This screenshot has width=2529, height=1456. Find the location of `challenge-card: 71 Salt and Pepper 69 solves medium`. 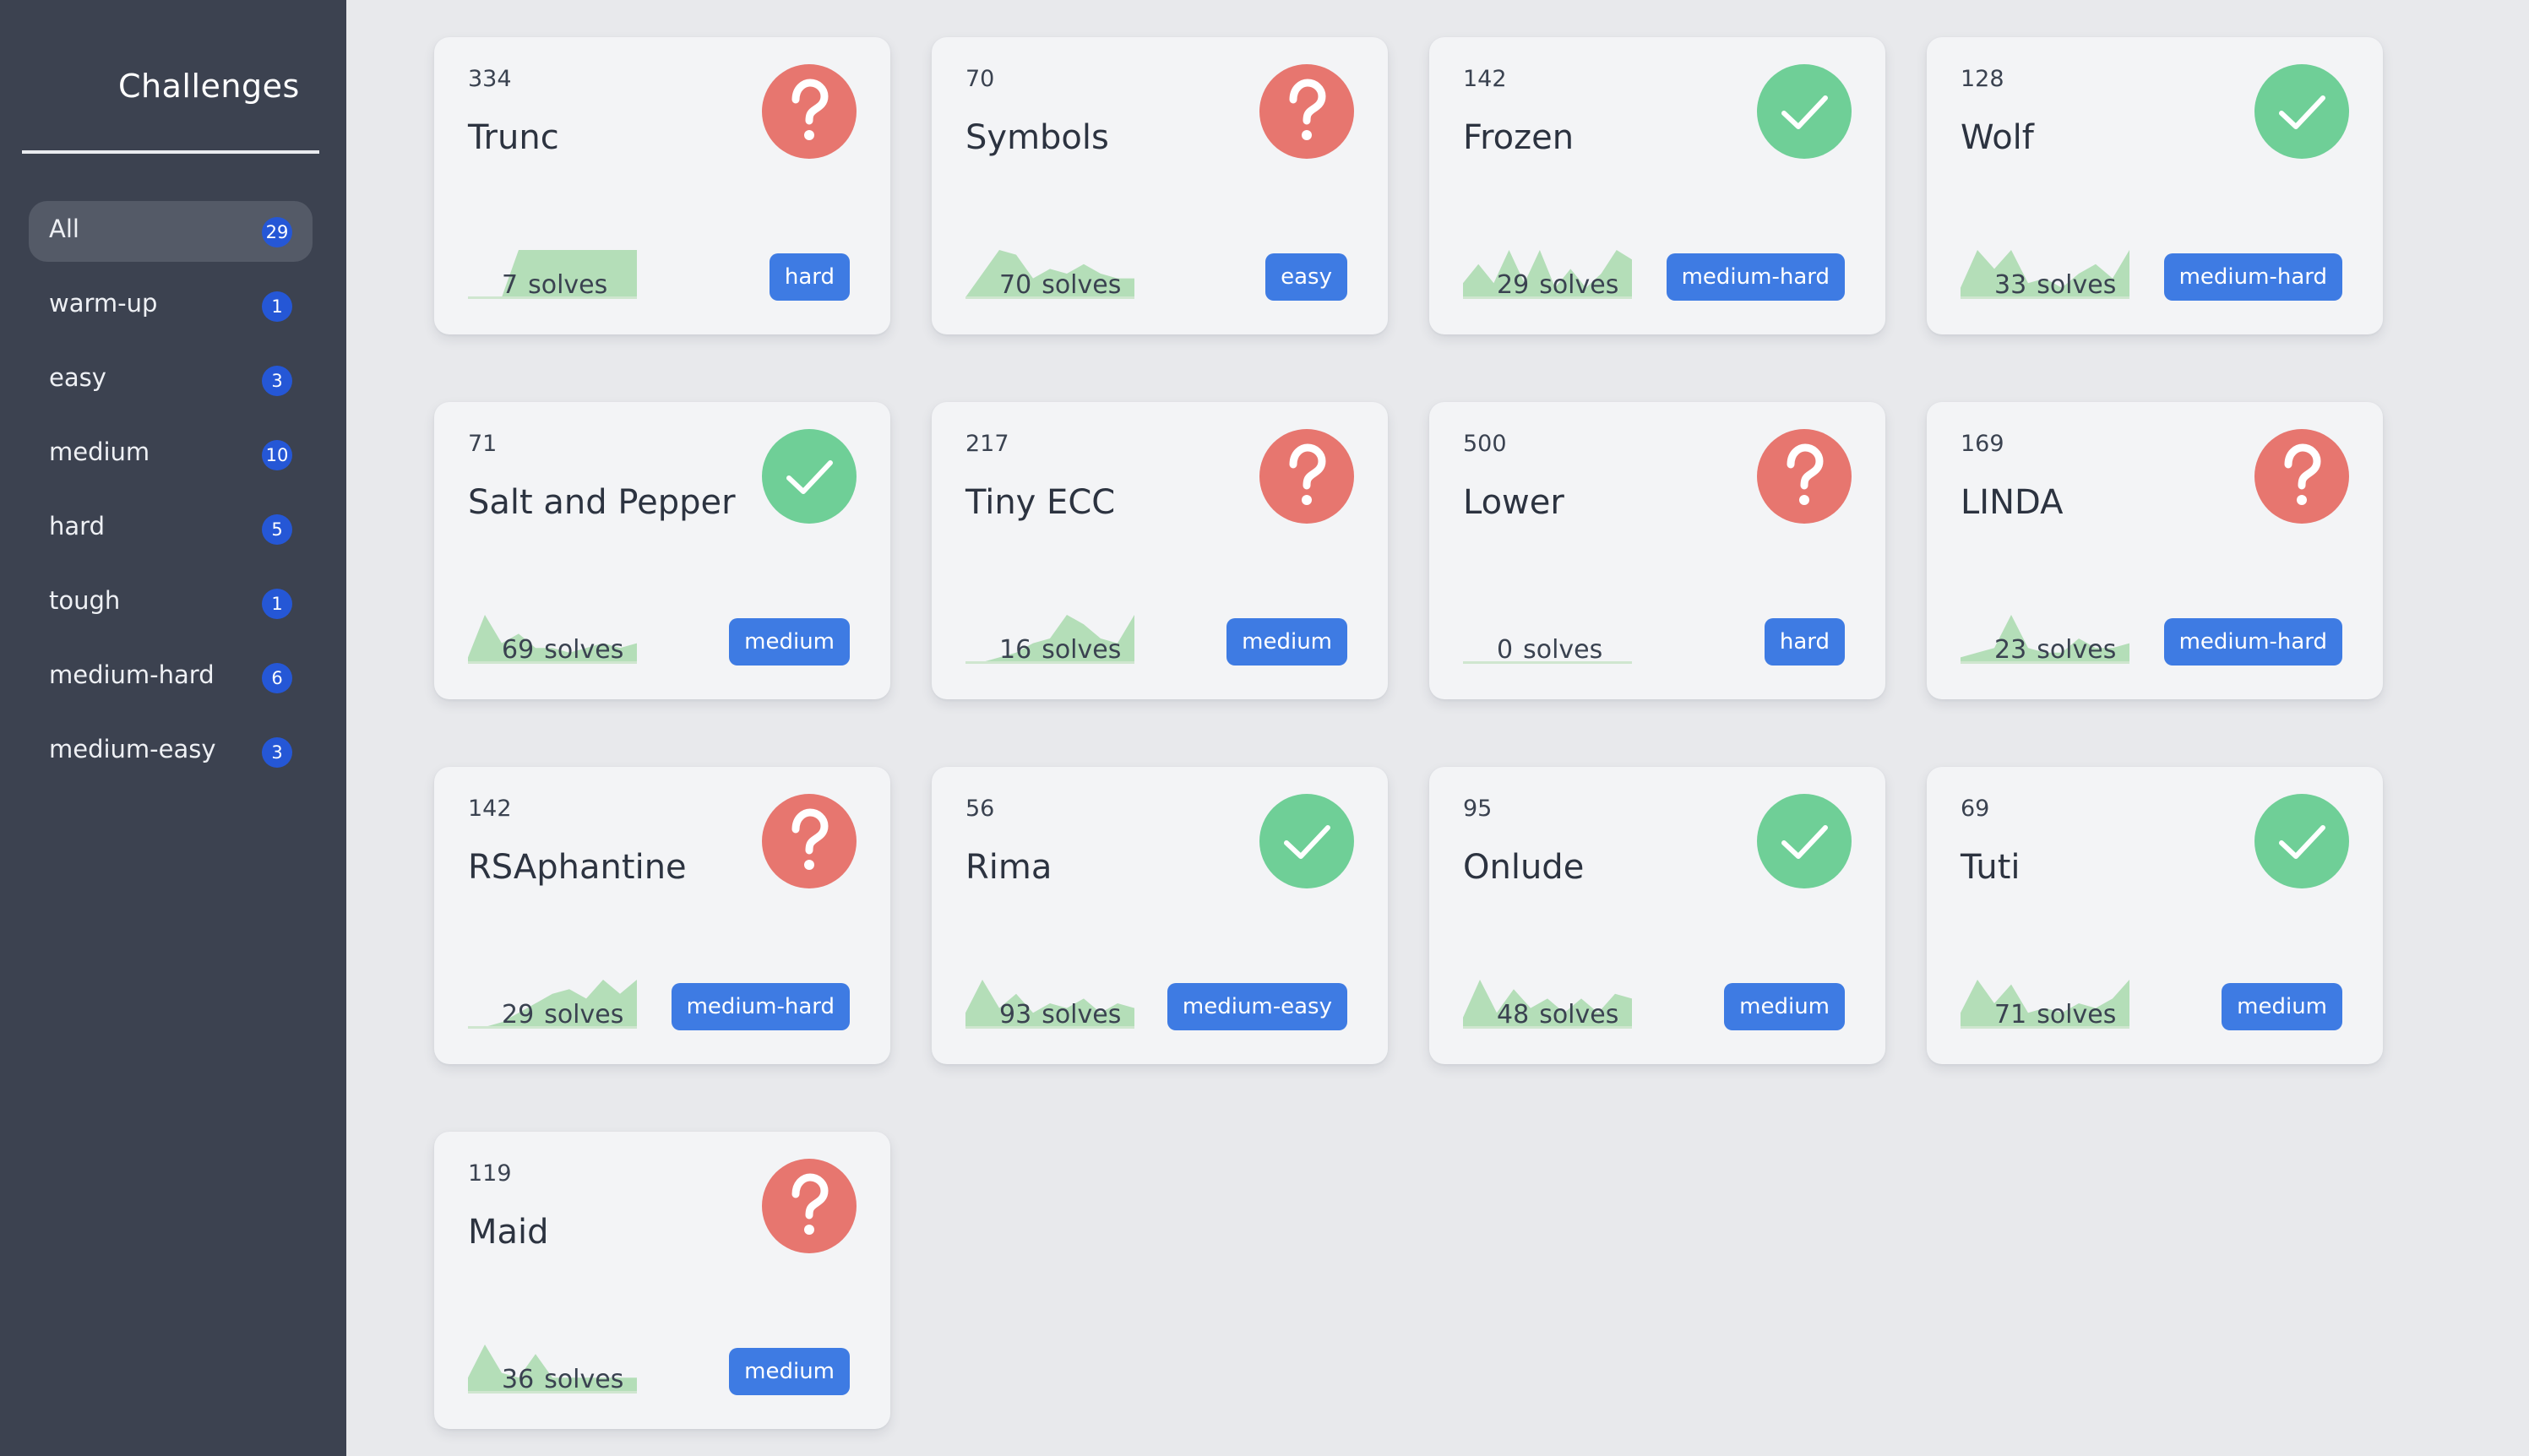

challenge-card: 71 Salt and Pepper 69 solves medium is located at coordinates (662, 550).